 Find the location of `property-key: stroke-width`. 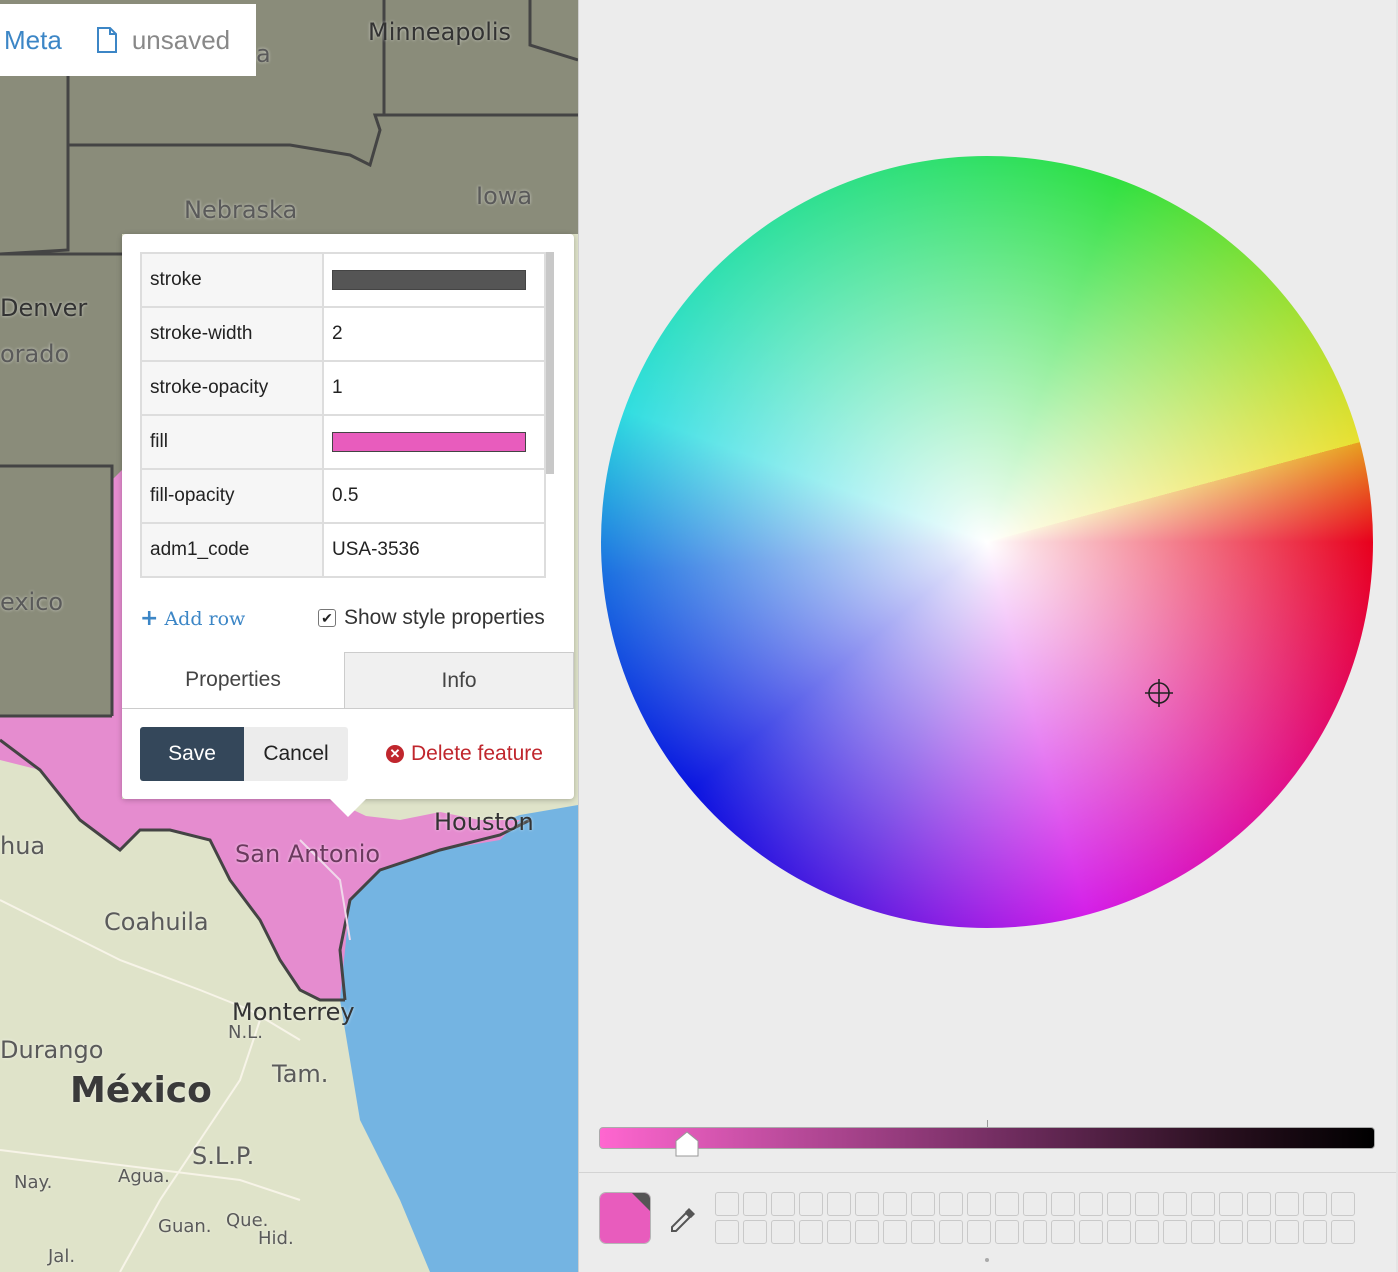

property-key: stroke-width is located at coordinates (232, 334).